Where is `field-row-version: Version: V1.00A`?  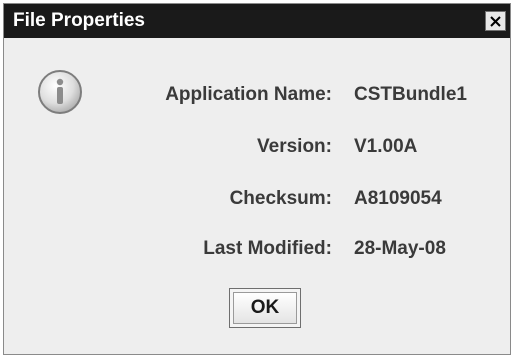
field-row-version: Version: V1.00A is located at coordinates (257, 147).